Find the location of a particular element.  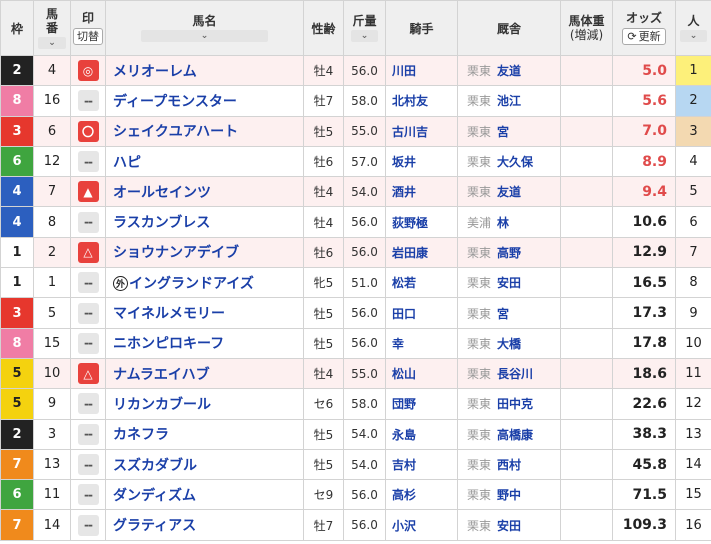

jockey-cell: 北村友 is located at coordinates (421, 101).